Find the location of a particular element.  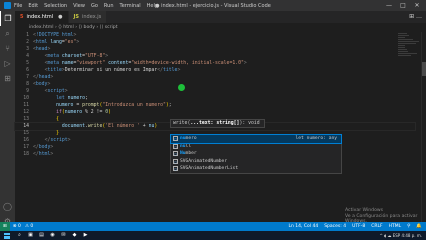

line-number: 2 is located at coordinates (27, 42).